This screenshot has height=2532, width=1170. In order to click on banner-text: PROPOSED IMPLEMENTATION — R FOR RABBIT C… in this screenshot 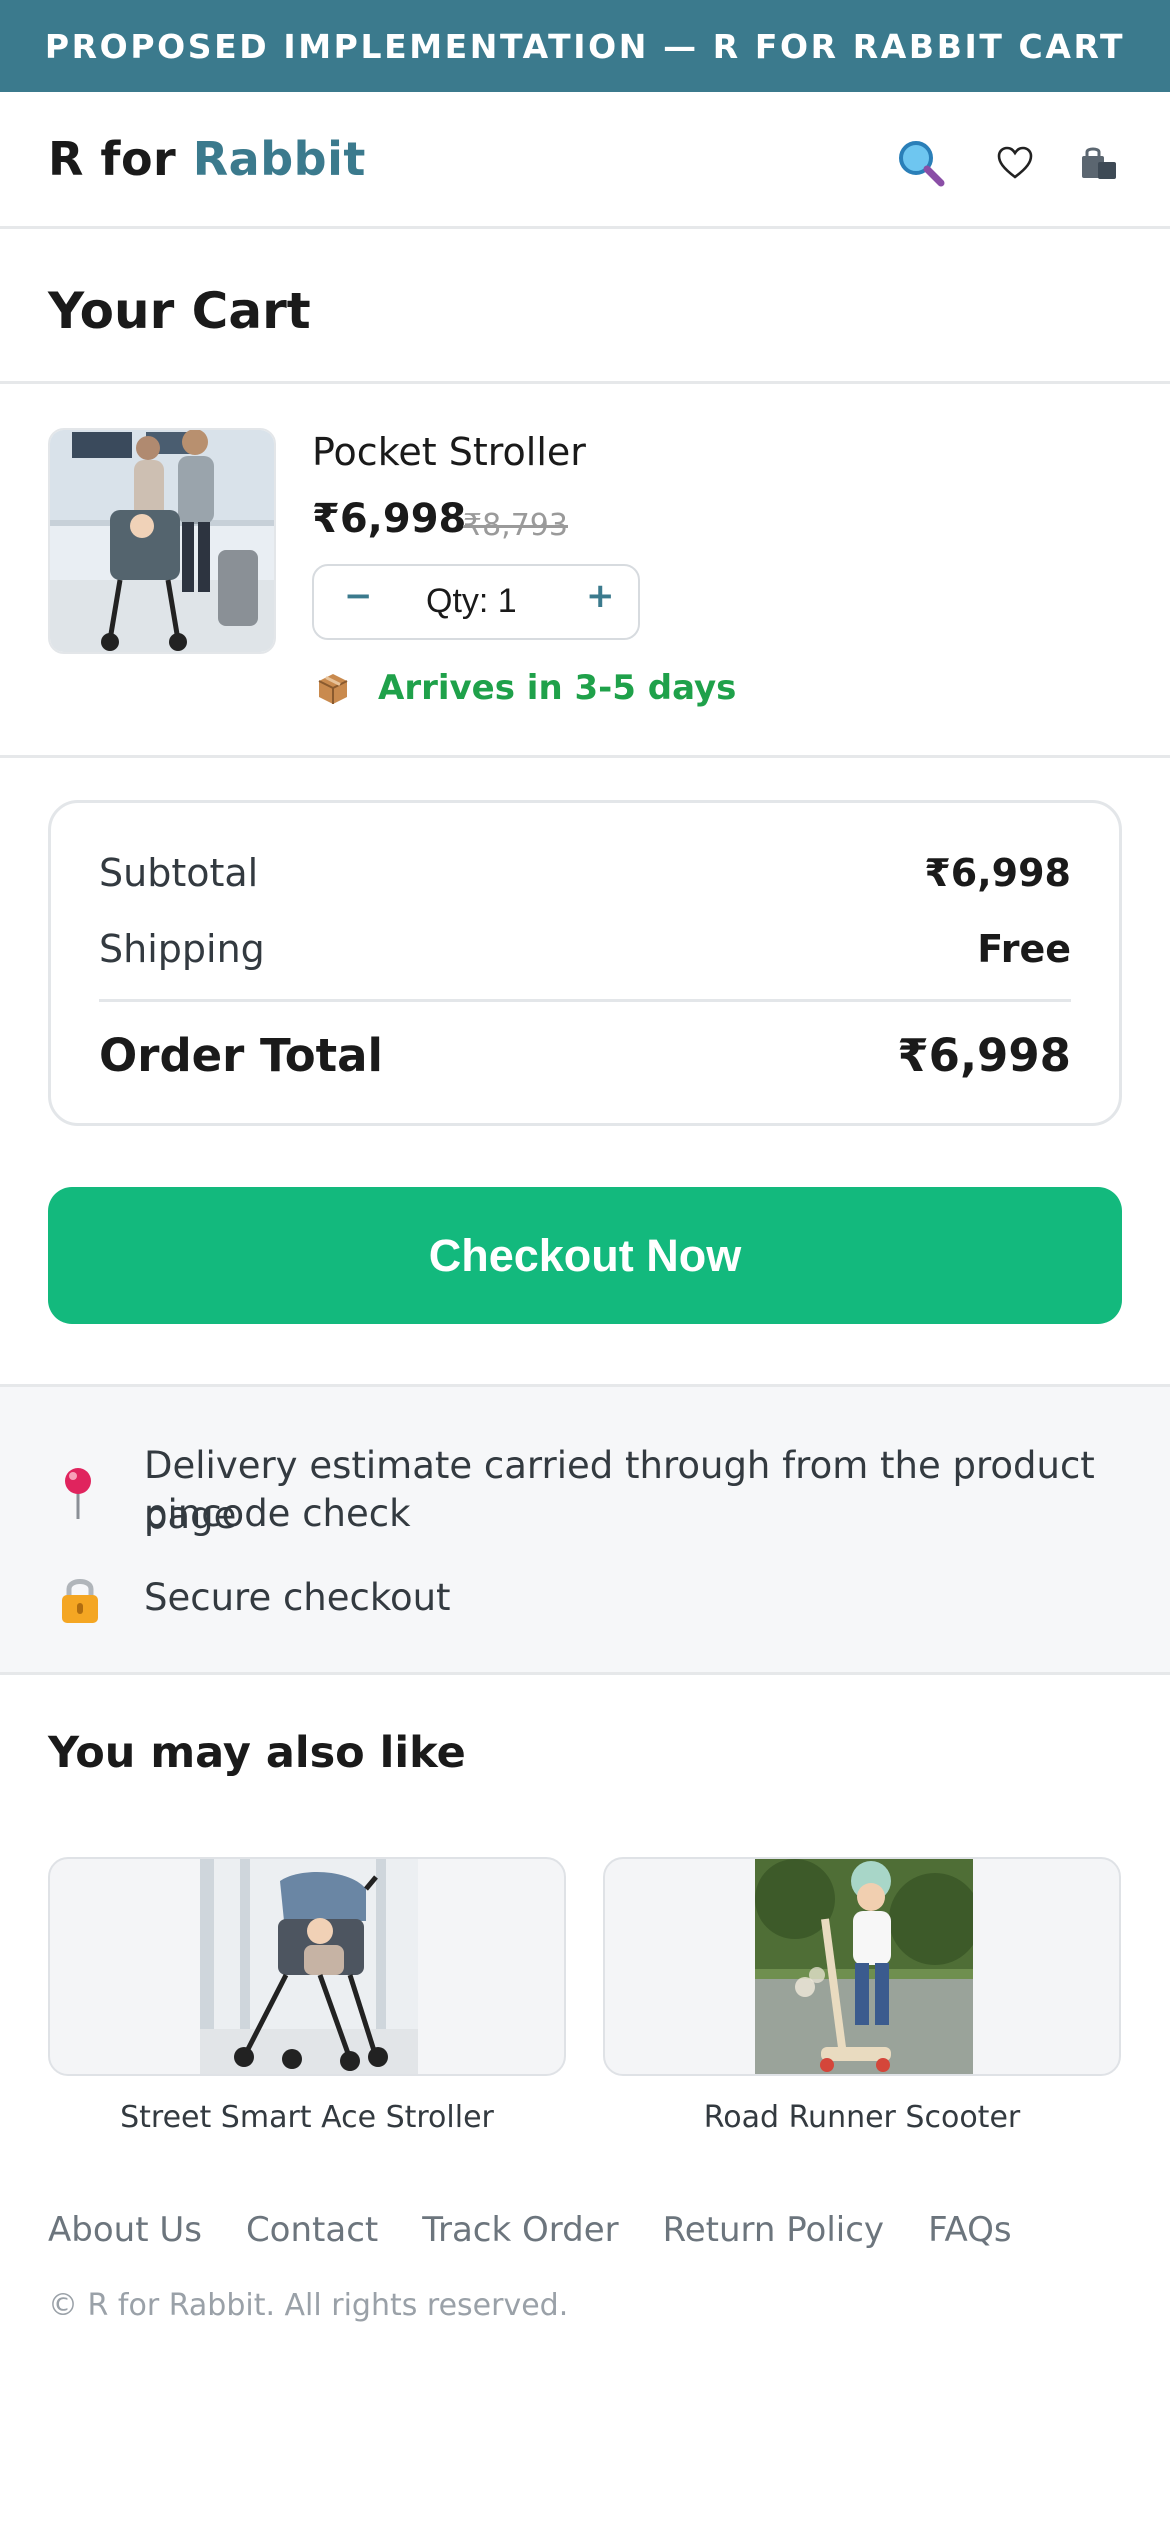, I will do `click(585, 46)`.